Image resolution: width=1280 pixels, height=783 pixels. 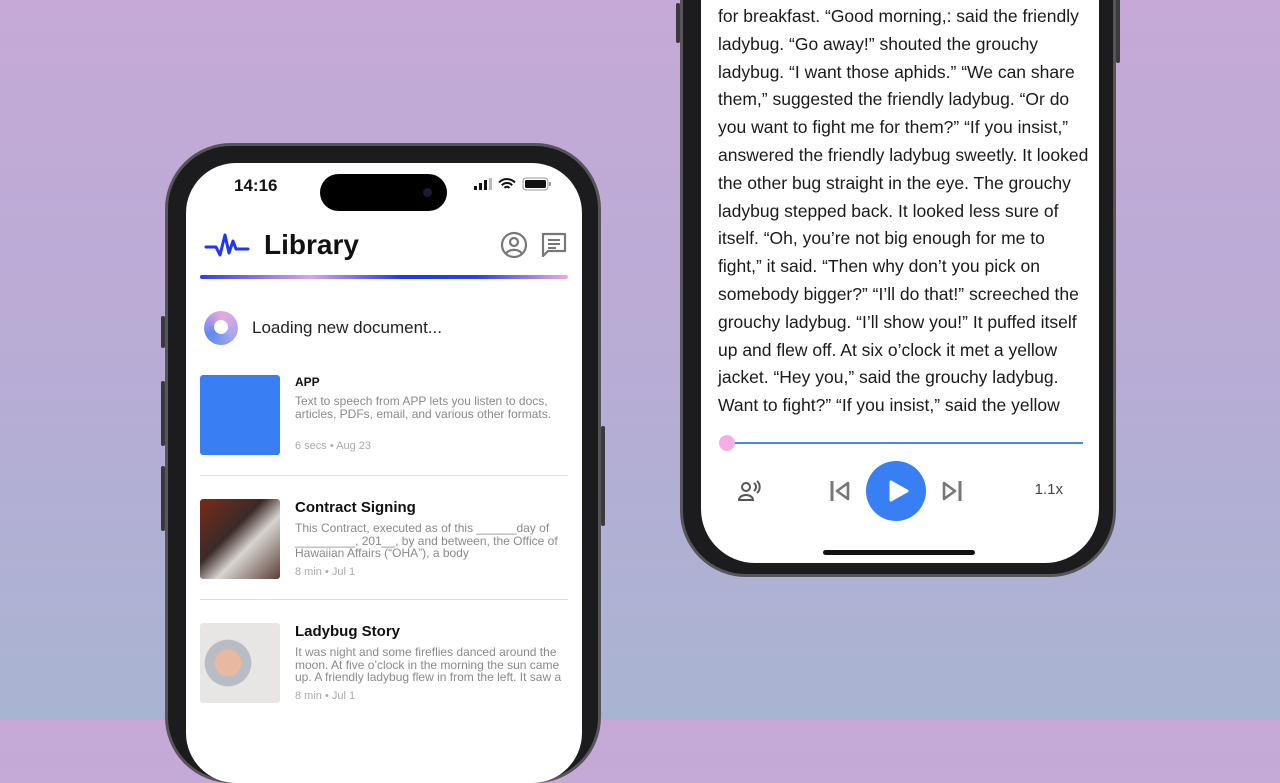 I want to click on status-icons, so click(x=513, y=184).